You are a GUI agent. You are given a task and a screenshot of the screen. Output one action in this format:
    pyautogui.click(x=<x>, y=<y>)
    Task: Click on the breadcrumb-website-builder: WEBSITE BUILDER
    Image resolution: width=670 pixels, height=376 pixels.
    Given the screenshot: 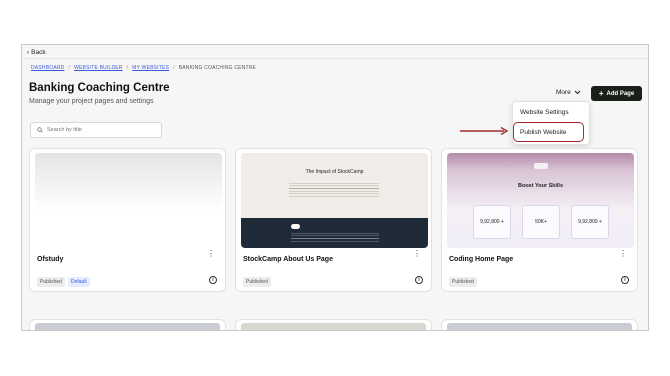 What is the action you would take?
    pyautogui.click(x=98, y=68)
    